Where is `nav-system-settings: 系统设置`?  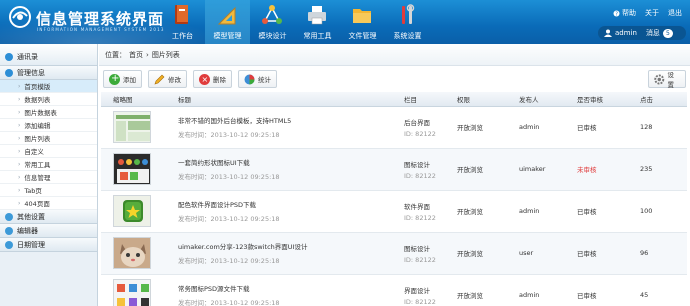 nav-system-settings: 系统设置 is located at coordinates (407, 22).